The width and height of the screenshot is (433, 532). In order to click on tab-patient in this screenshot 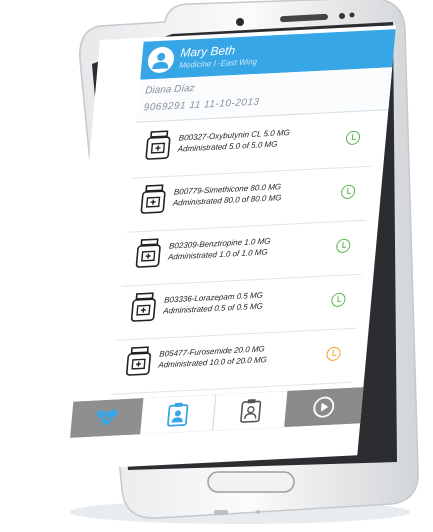, I will do `click(178, 414)`.